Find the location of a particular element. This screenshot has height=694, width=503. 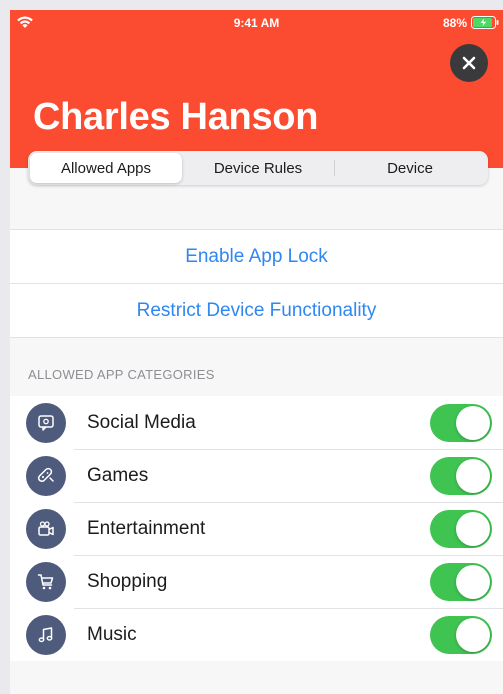

gamepad-icon is located at coordinates (46, 475).